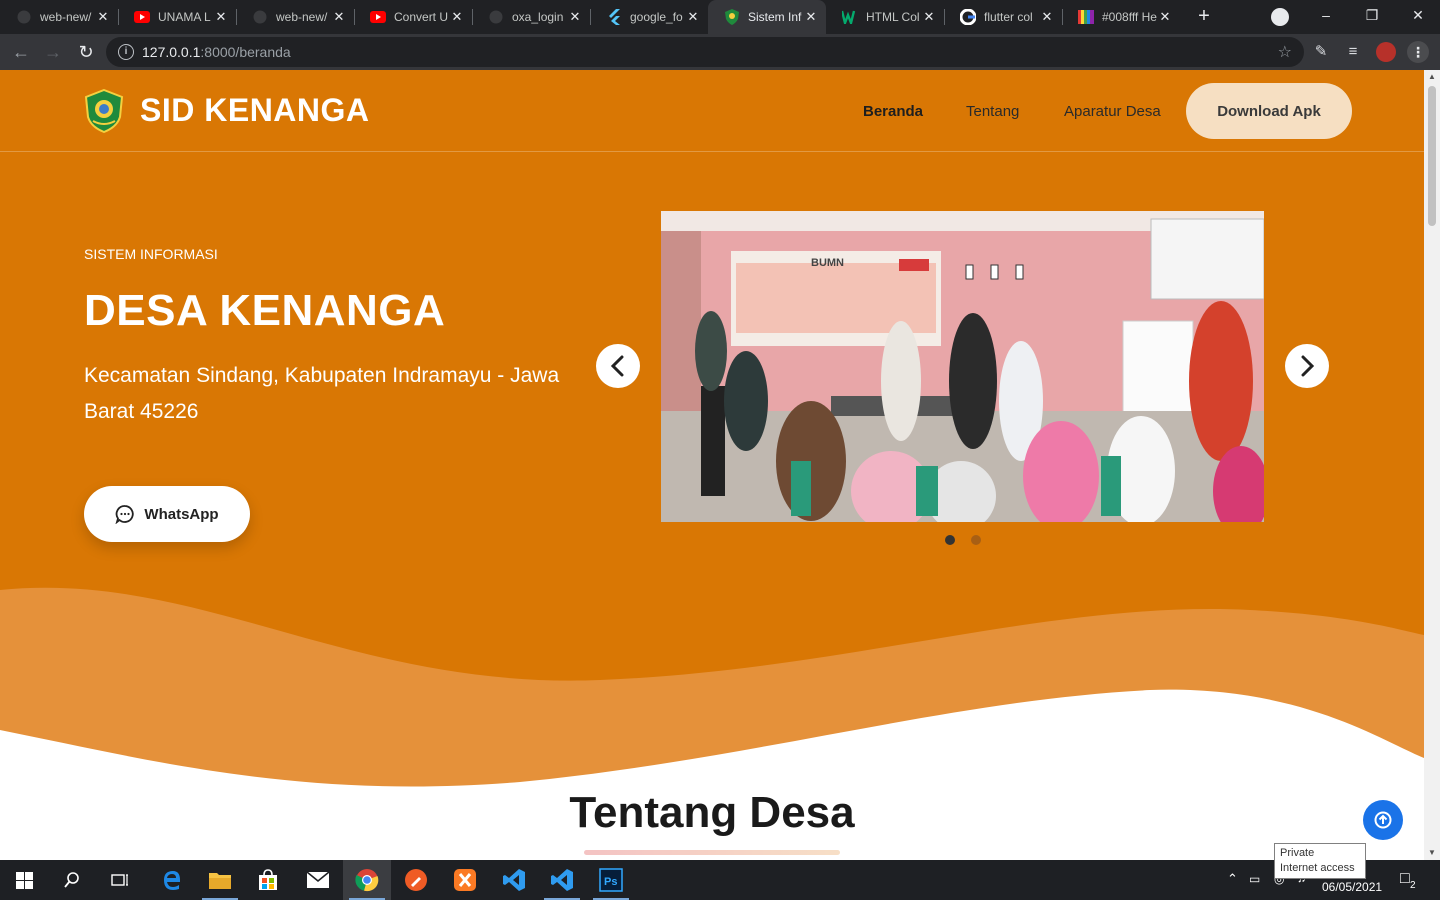 The width and height of the screenshot is (1440, 900). I want to click on nav-link-home: Beranda, so click(893, 111).